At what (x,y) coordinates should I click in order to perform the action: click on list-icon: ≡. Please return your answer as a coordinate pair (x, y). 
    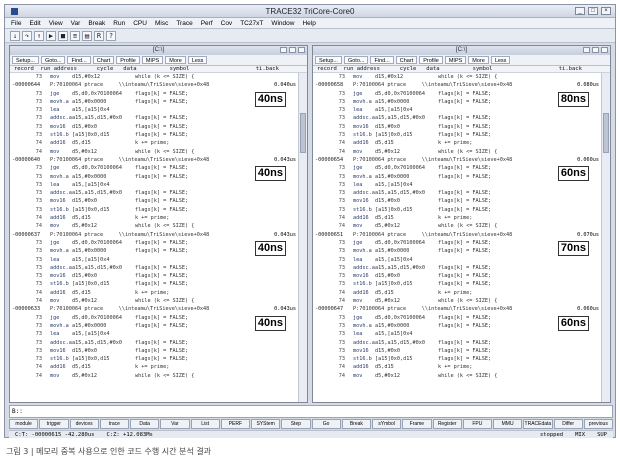
    Looking at the image, I should click on (75, 36).